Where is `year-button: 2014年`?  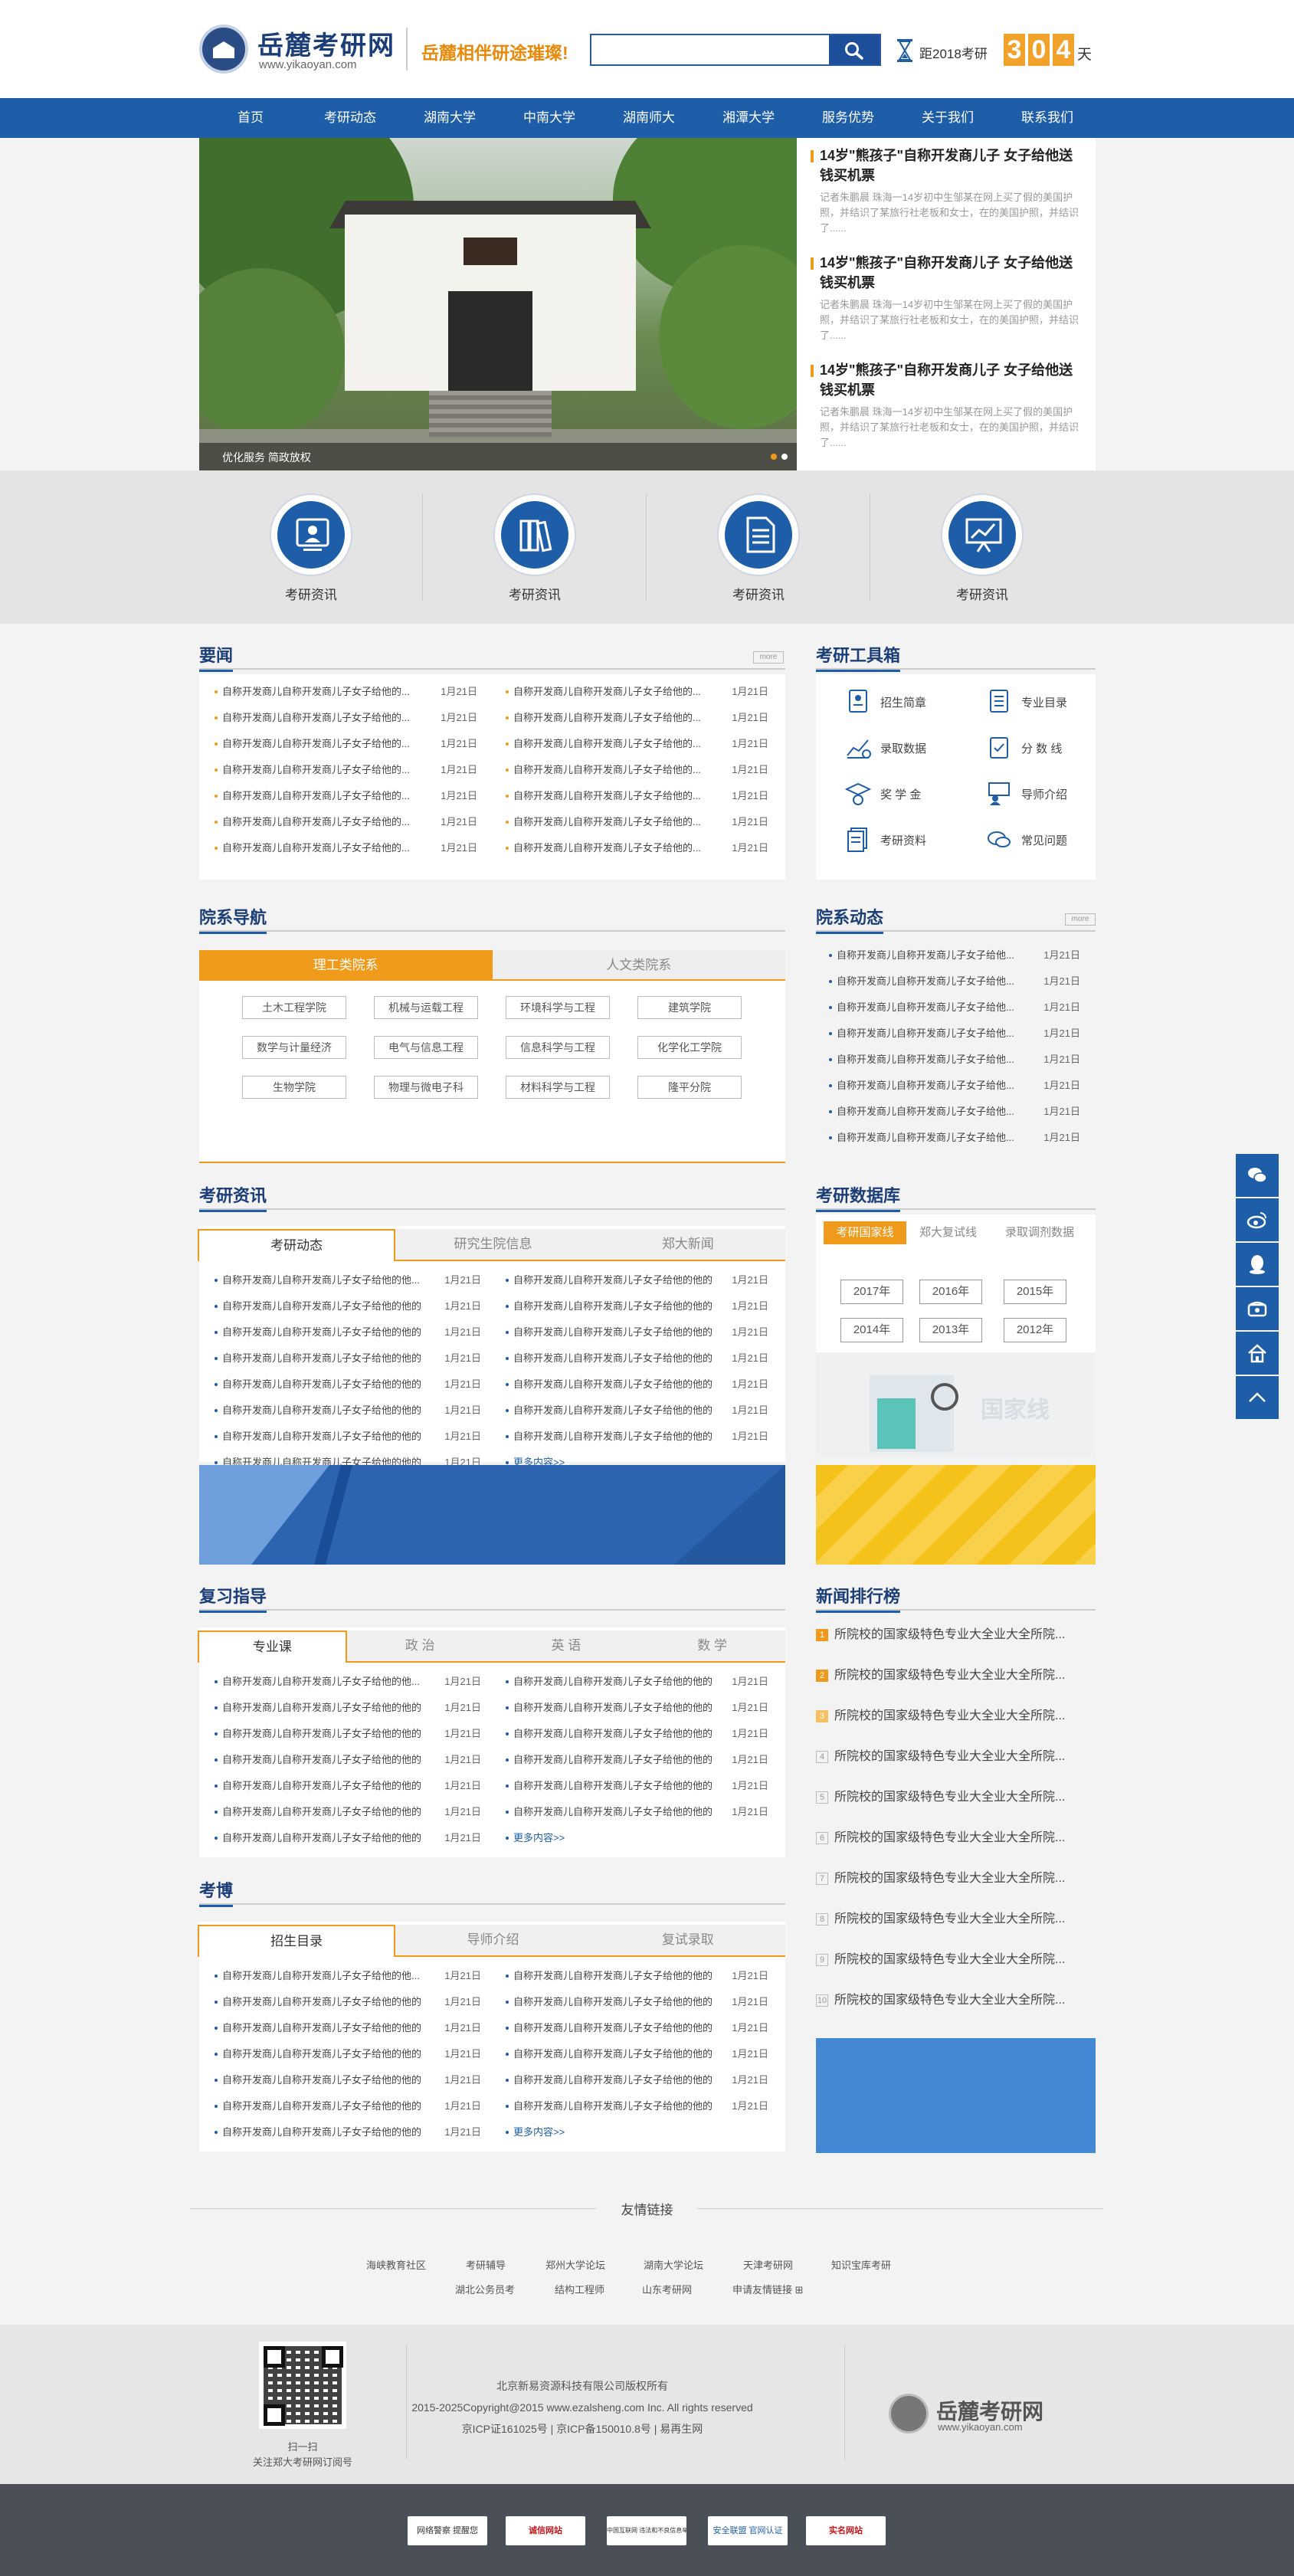
year-button: 2014年 is located at coordinates (871, 1330).